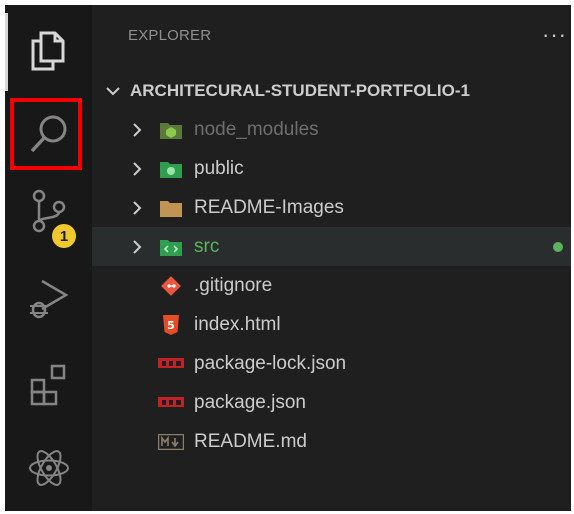 The image size is (574, 514). What do you see at coordinates (171, 208) in the screenshot?
I see `folder-icon` at bounding box center [171, 208].